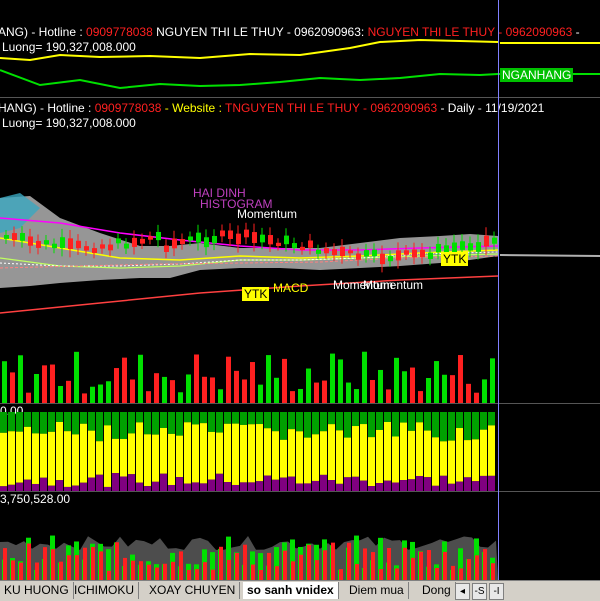  Describe the element at coordinates (248, 377) in the screenshot. I see `volume-bars` at that location.